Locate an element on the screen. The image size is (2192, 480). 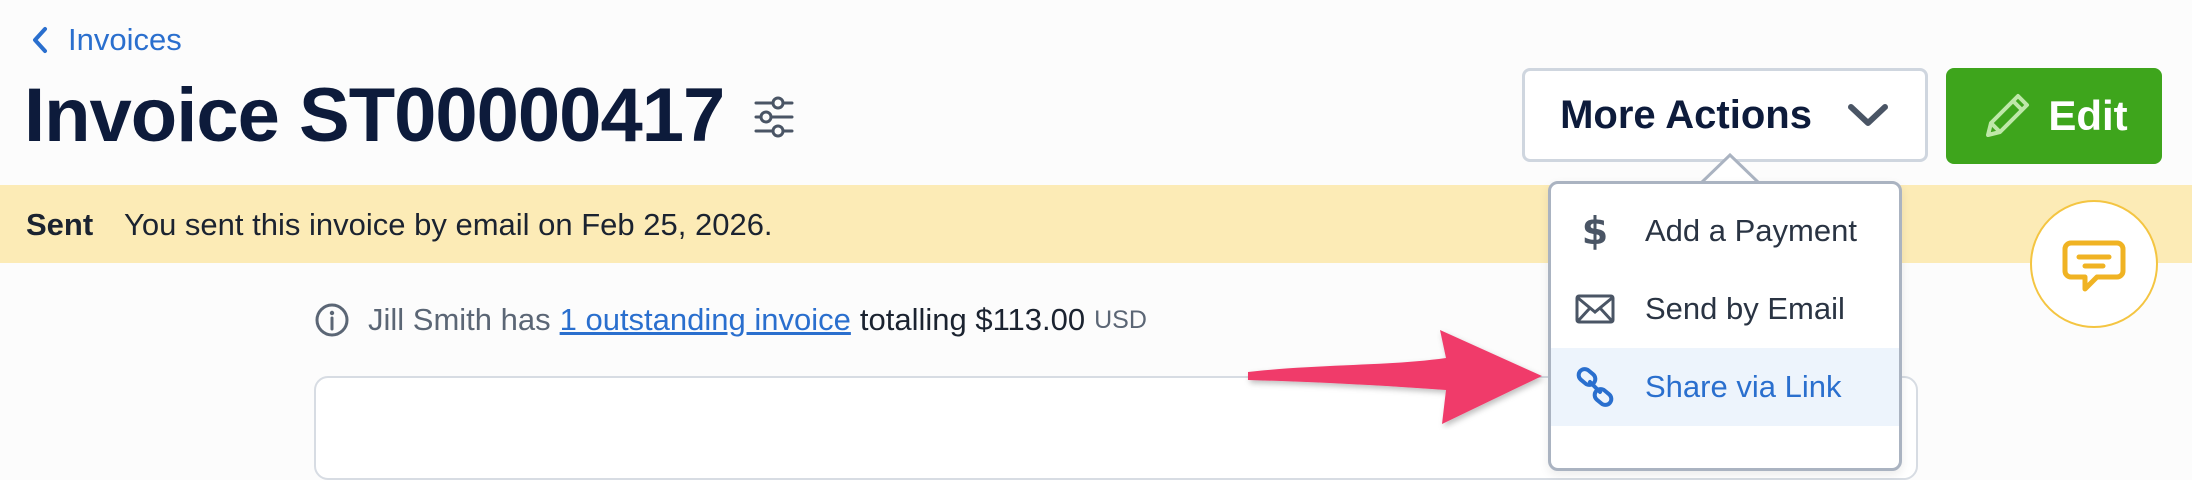
info-icon is located at coordinates (332, 320).